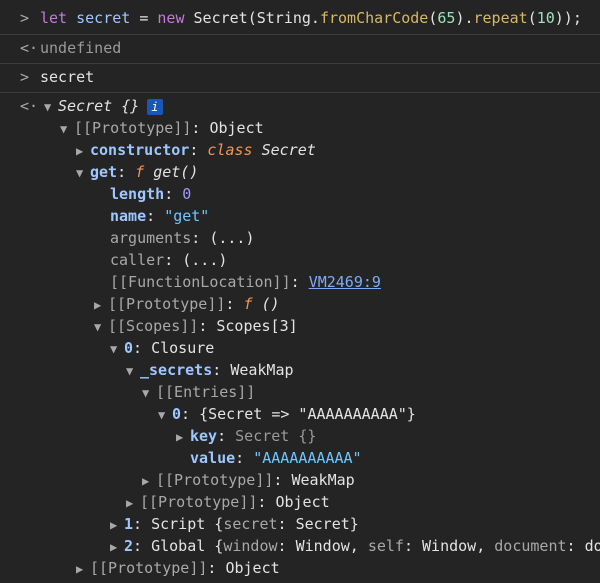 This screenshot has height=583, width=600. What do you see at coordinates (144, 18) in the screenshot?
I see `operator: =` at bounding box center [144, 18].